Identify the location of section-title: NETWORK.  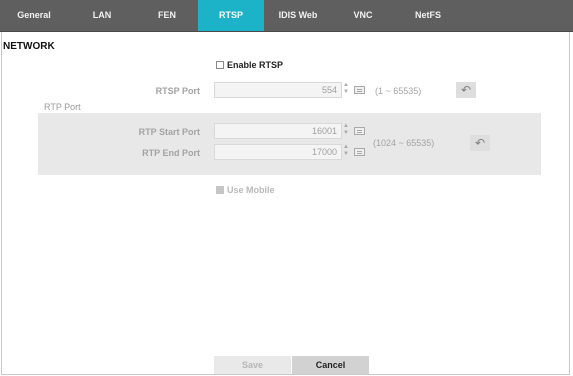
(29, 46).